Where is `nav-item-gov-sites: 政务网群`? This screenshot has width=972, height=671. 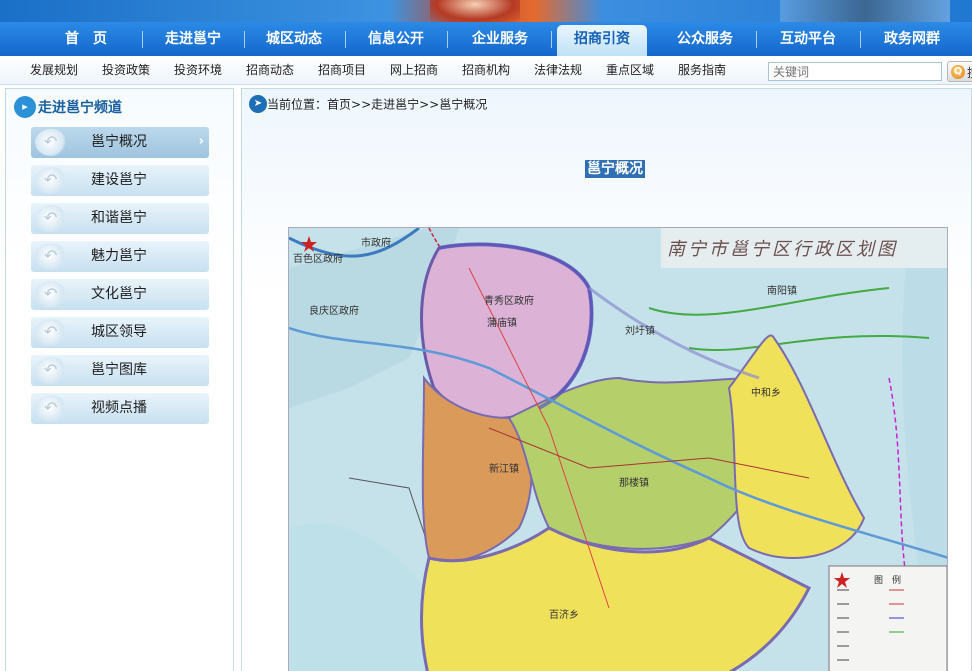
nav-item-gov-sites: 政务网群 is located at coordinates (912, 39).